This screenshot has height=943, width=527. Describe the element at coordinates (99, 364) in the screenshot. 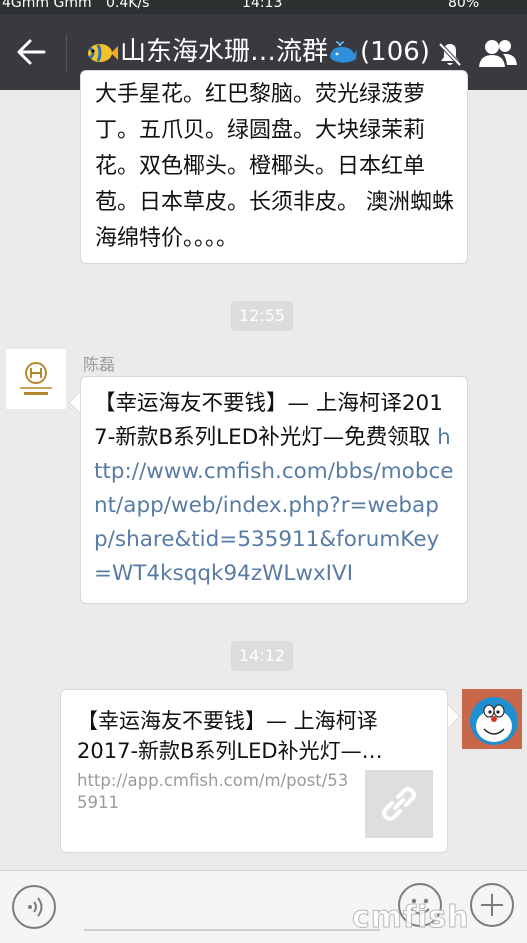

I see `sender-name: 陈磊` at that location.